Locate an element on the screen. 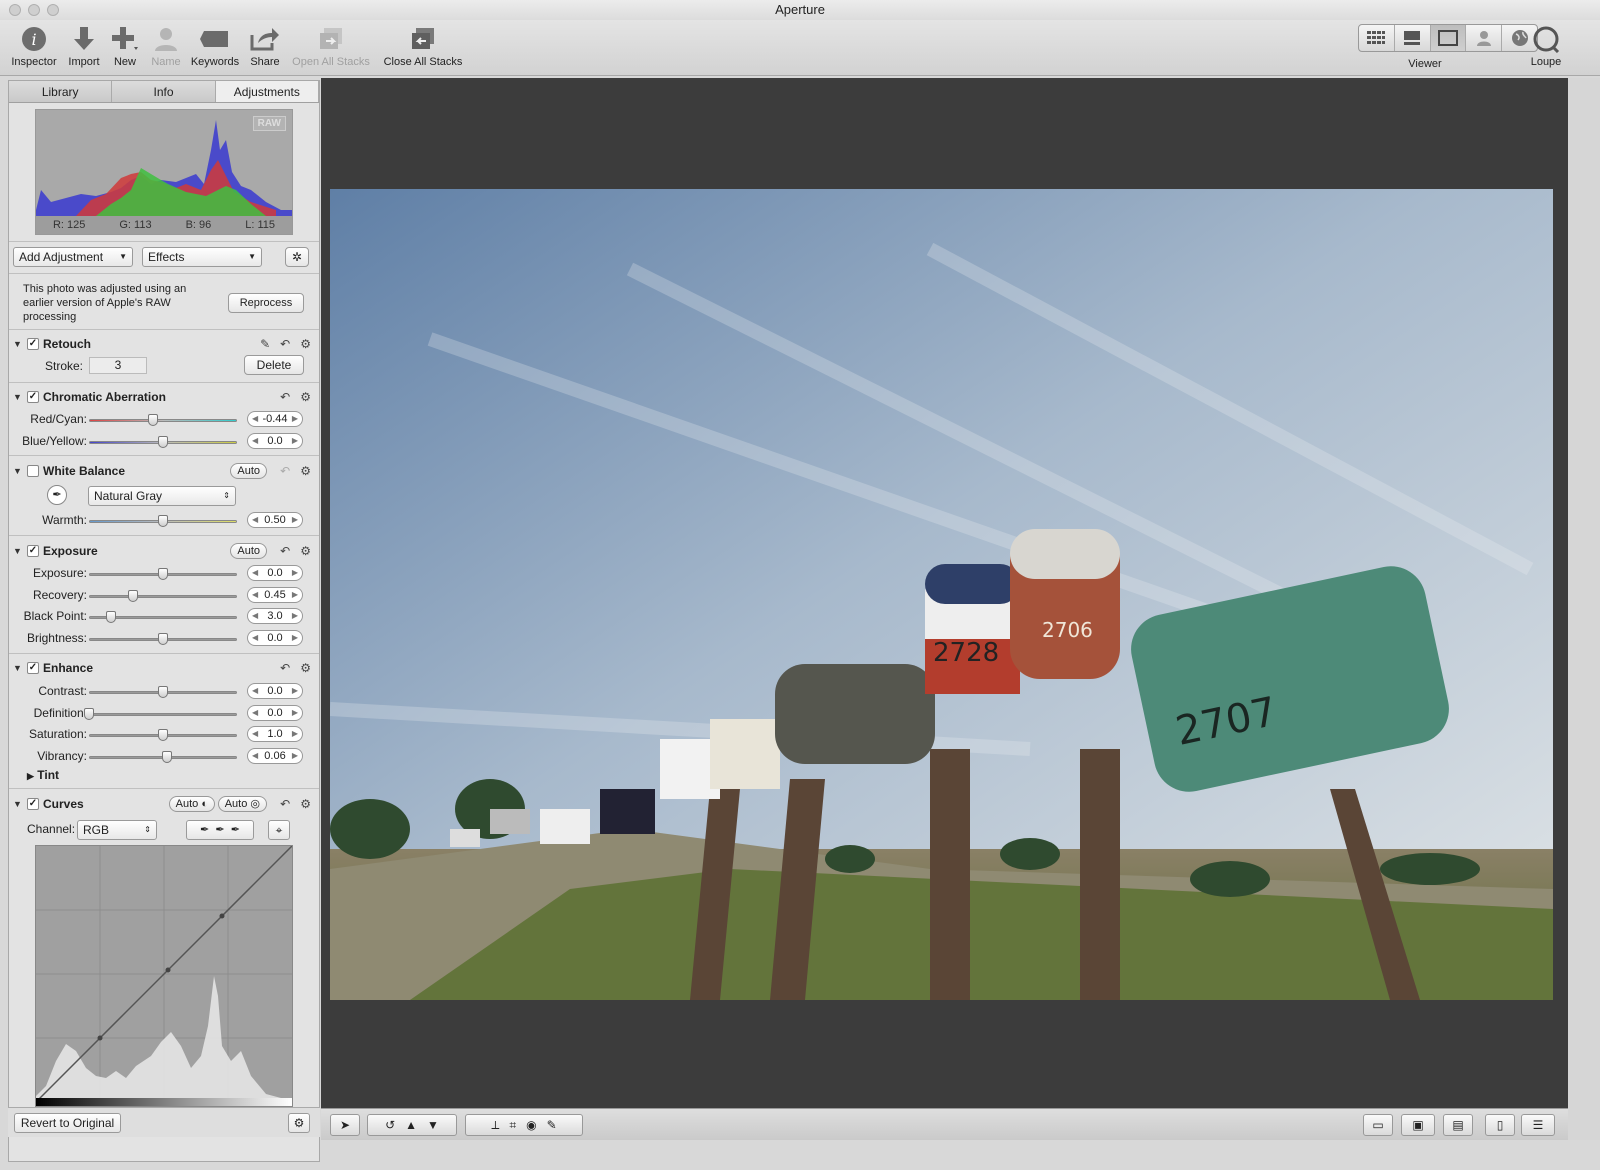 The width and height of the screenshot is (1600, 1170). chromatic-value-field: ◀ 0.0 ▶ is located at coordinates (275, 440).